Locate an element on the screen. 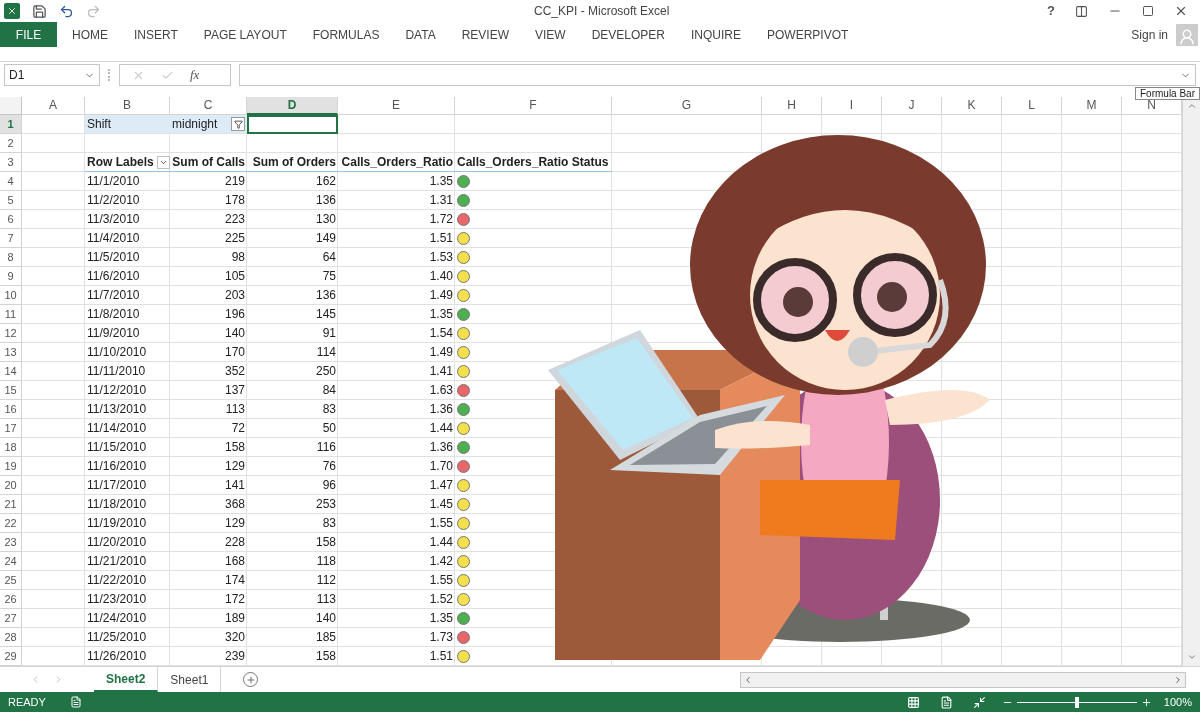  ribbon-tab: FORMULAS is located at coordinates (346, 34).